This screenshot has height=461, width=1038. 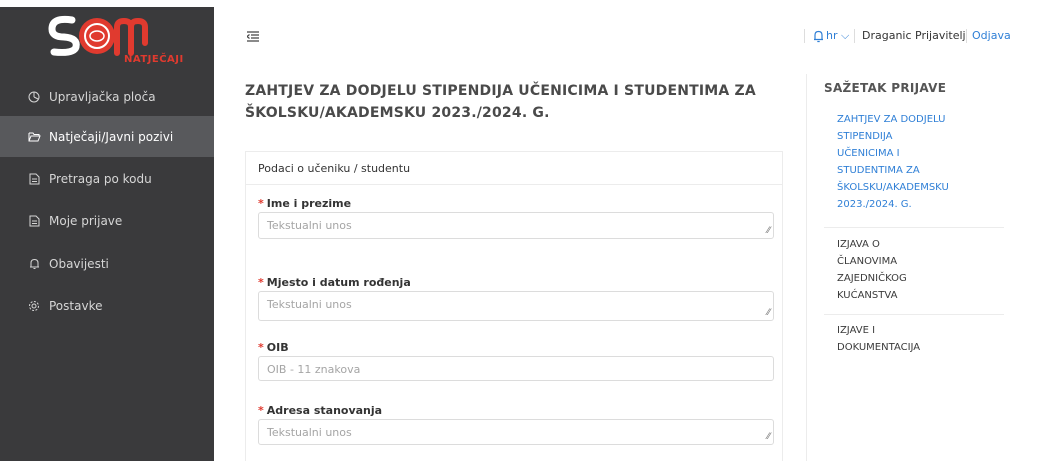 What do you see at coordinates (516, 432) in the screenshot?
I see `address-textarea: Tekstualni unos ⁄⁄` at bounding box center [516, 432].